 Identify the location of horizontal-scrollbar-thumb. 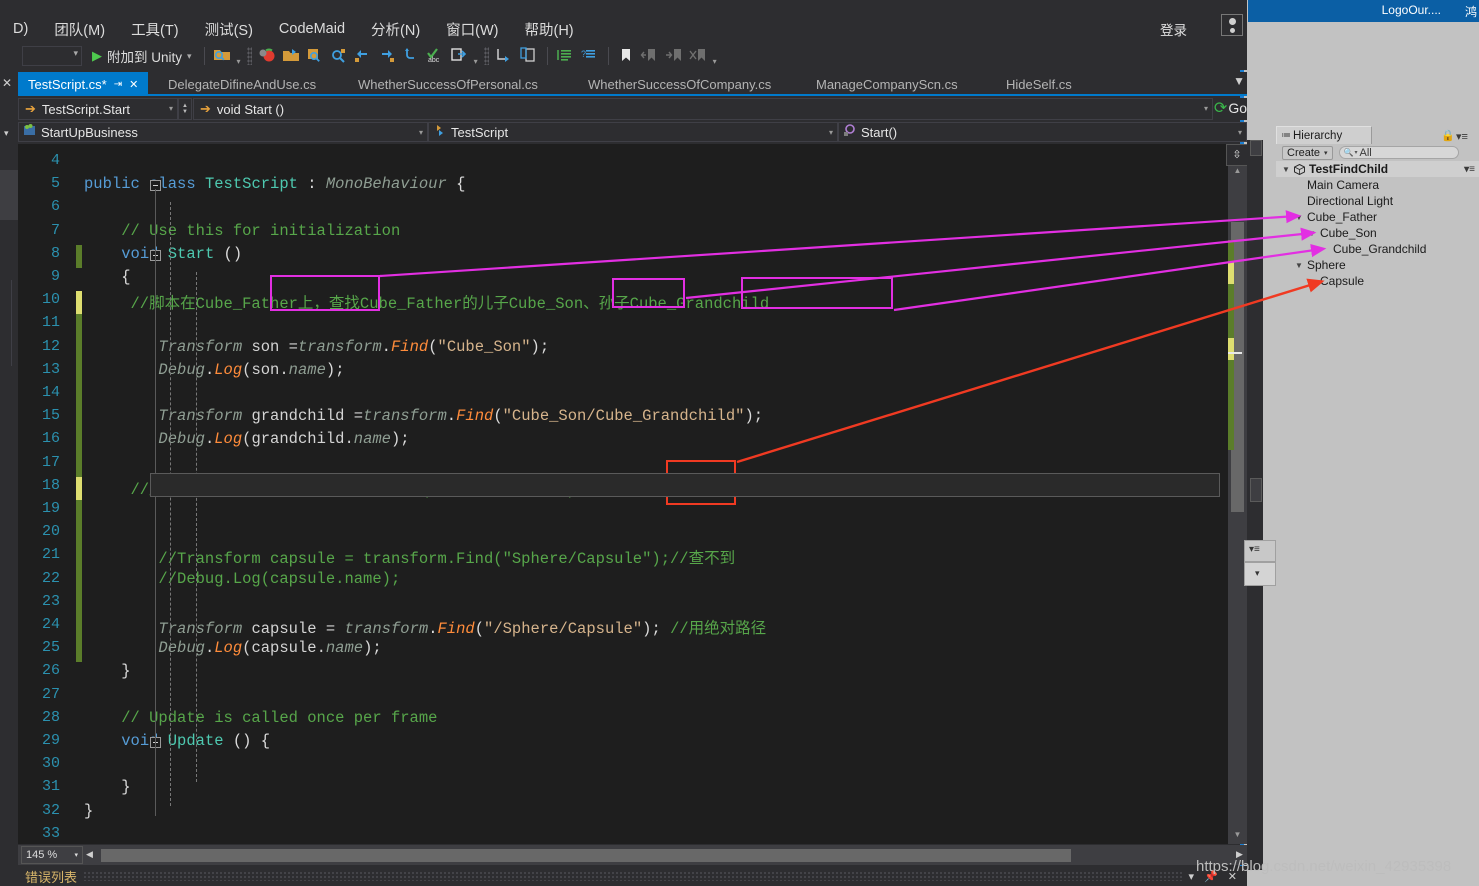
(586, 855).